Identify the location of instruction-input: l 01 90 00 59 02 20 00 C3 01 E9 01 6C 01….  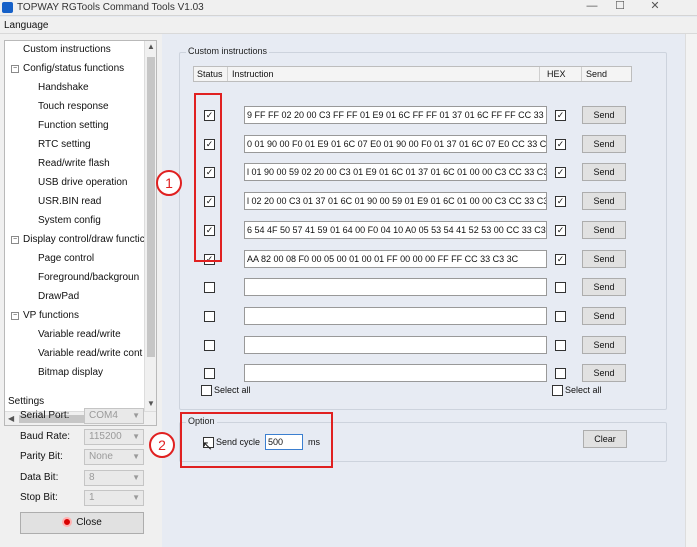
(395, 172).